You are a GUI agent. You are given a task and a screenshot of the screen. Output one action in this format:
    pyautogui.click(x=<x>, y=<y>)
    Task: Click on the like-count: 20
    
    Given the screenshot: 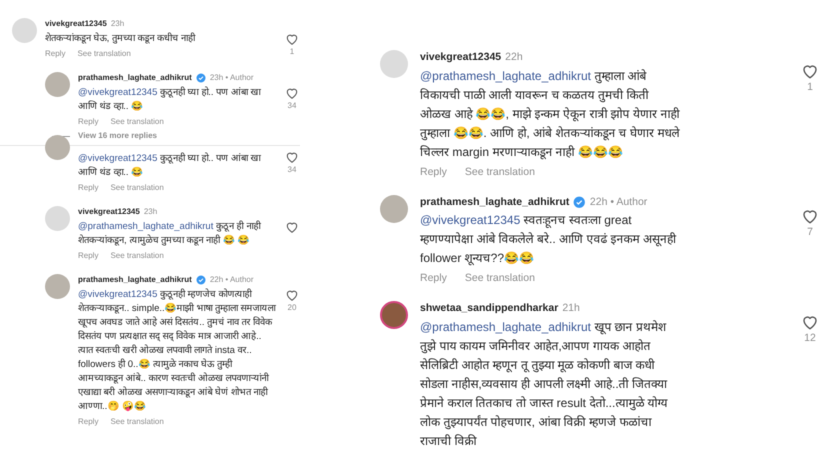 What is the action you would take?
    pyautogui.click(x=292, y=308)
    